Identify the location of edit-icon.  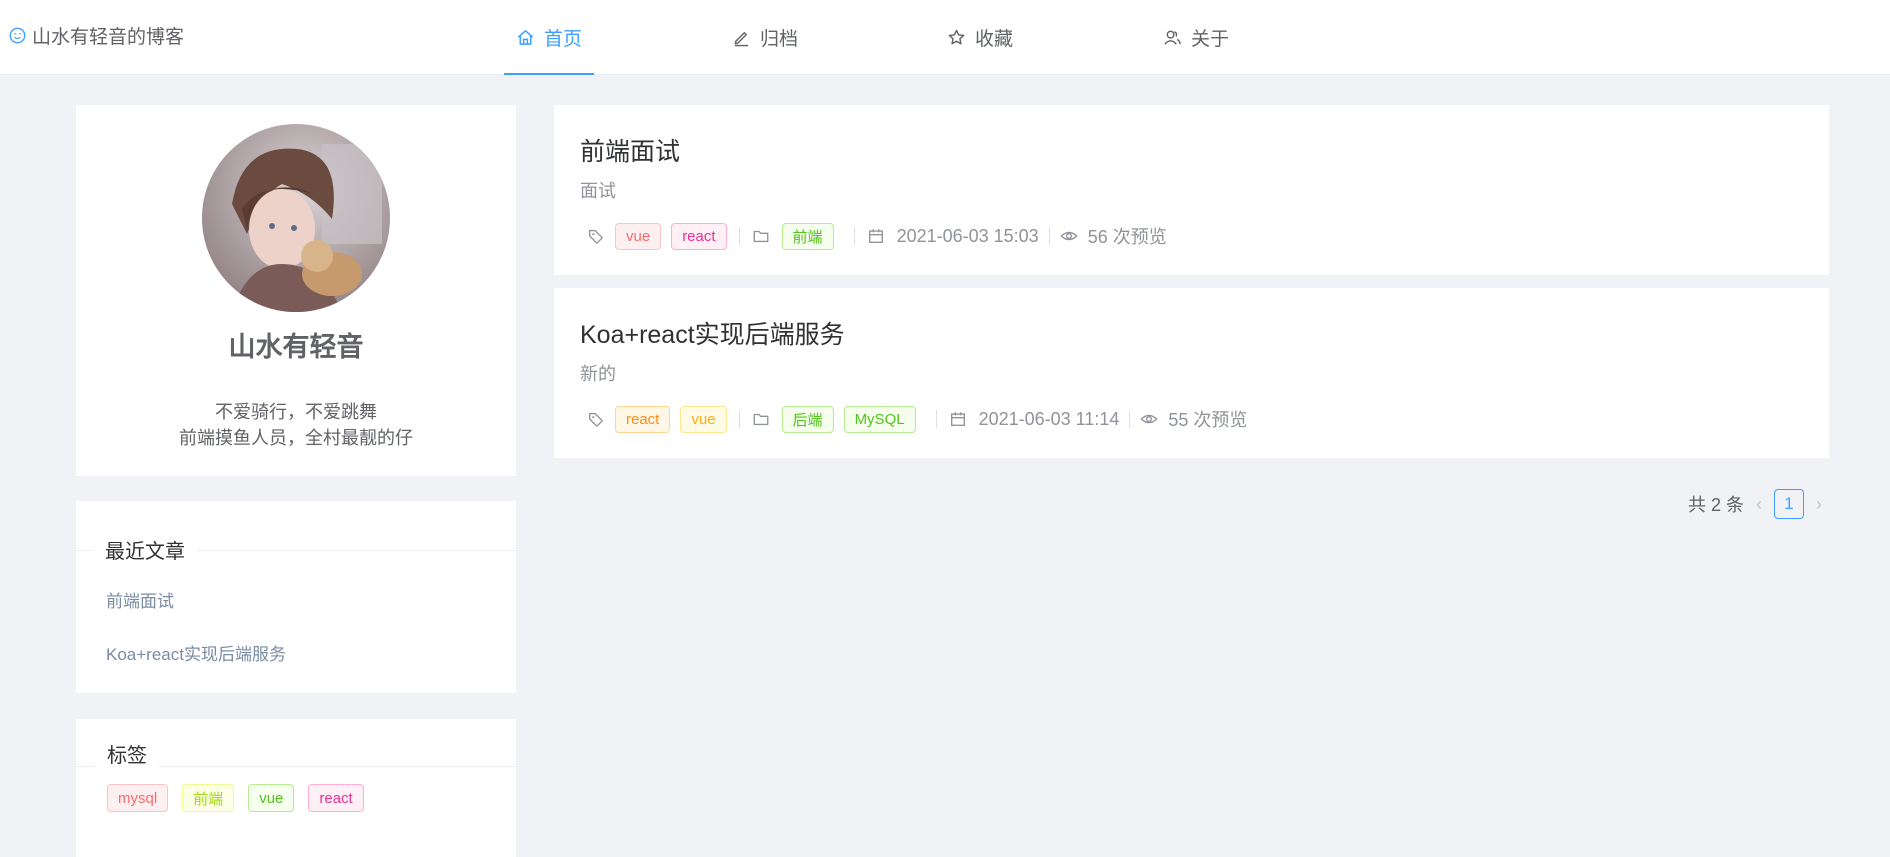
(741, 39).